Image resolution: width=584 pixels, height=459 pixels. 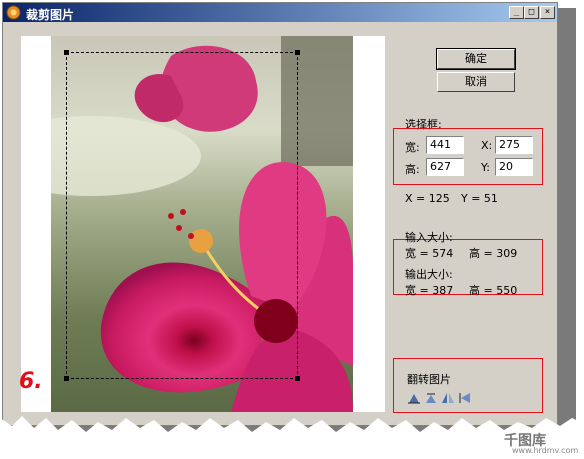 I want to click on step-annotation: 6., so click(x=31, y=381).